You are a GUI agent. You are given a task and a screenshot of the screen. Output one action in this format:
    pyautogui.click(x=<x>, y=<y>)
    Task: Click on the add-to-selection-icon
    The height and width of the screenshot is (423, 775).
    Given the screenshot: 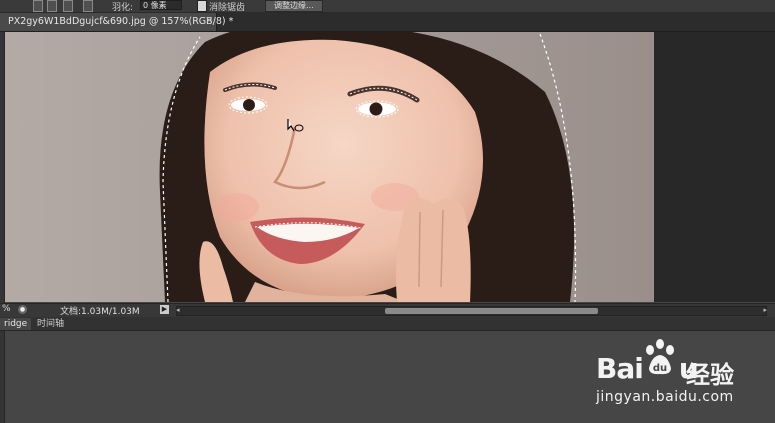 What is the action you would take?
    pyautogui.click(x=52, y=6)
    